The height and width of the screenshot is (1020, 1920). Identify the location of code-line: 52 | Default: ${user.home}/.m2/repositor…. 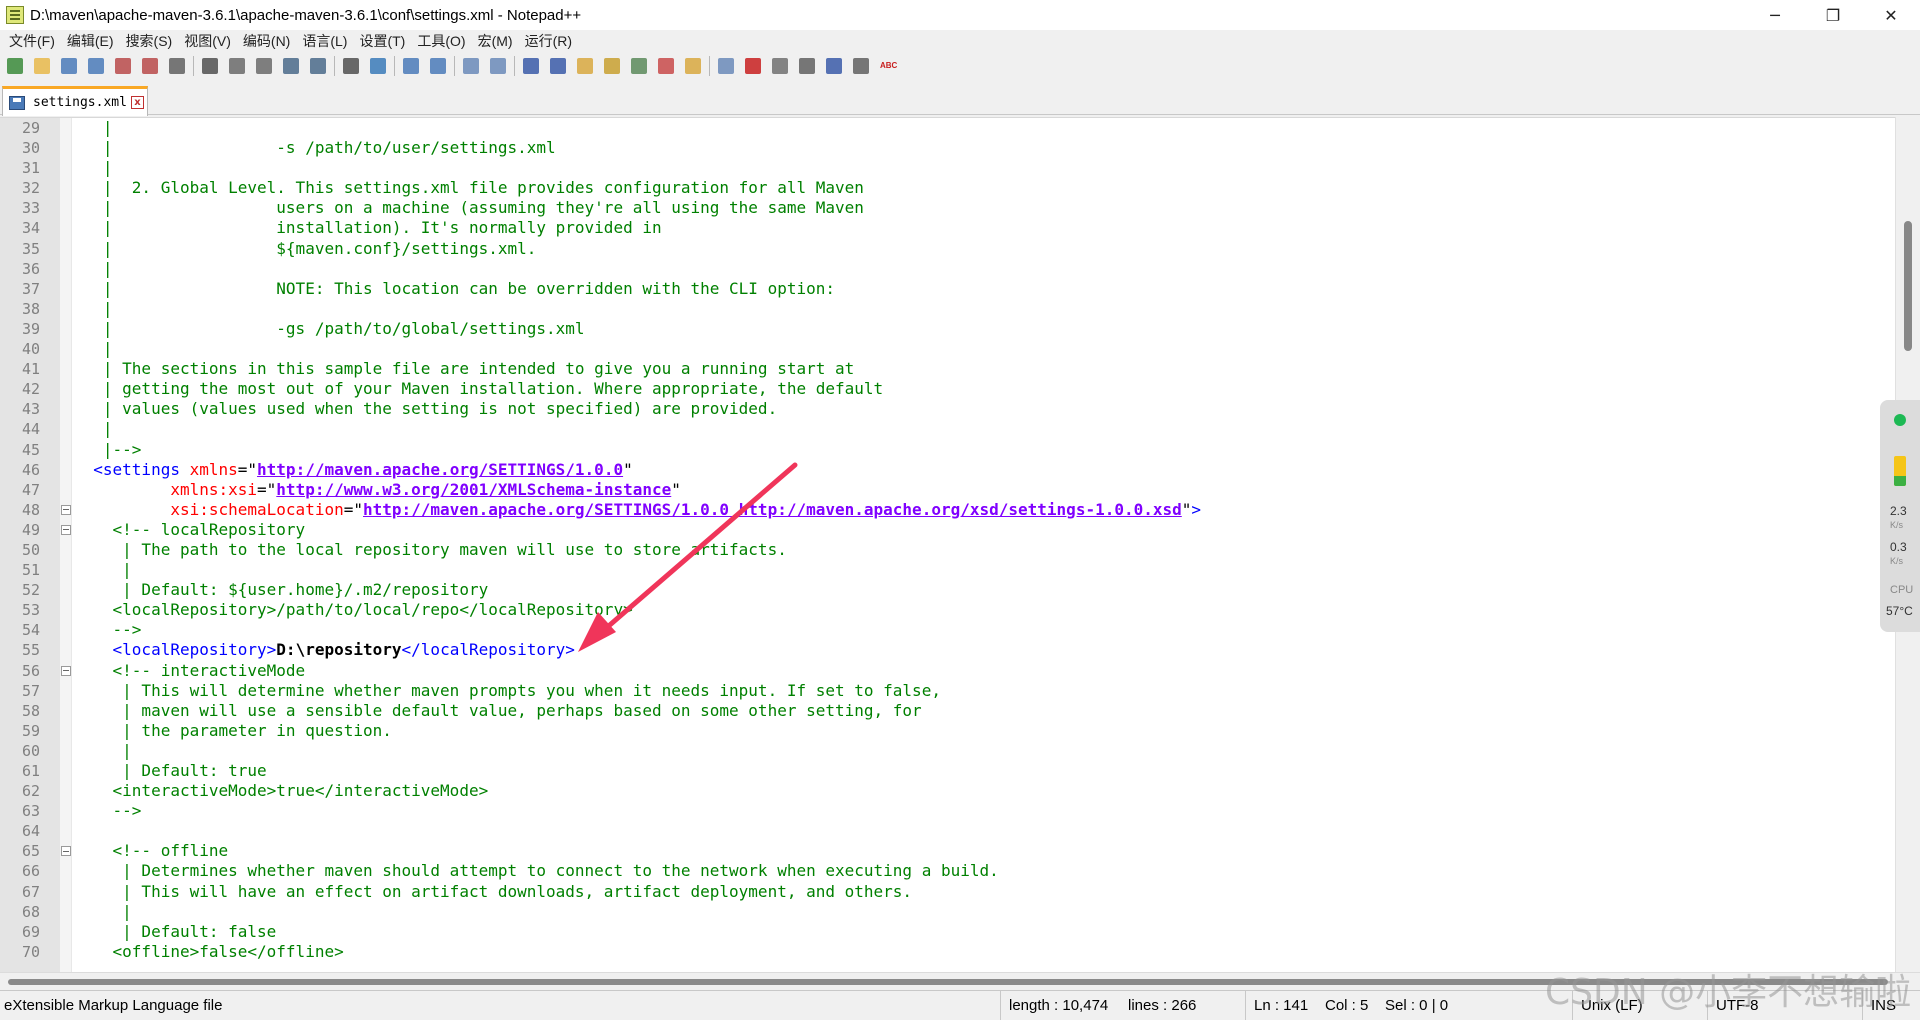
(947, 590).